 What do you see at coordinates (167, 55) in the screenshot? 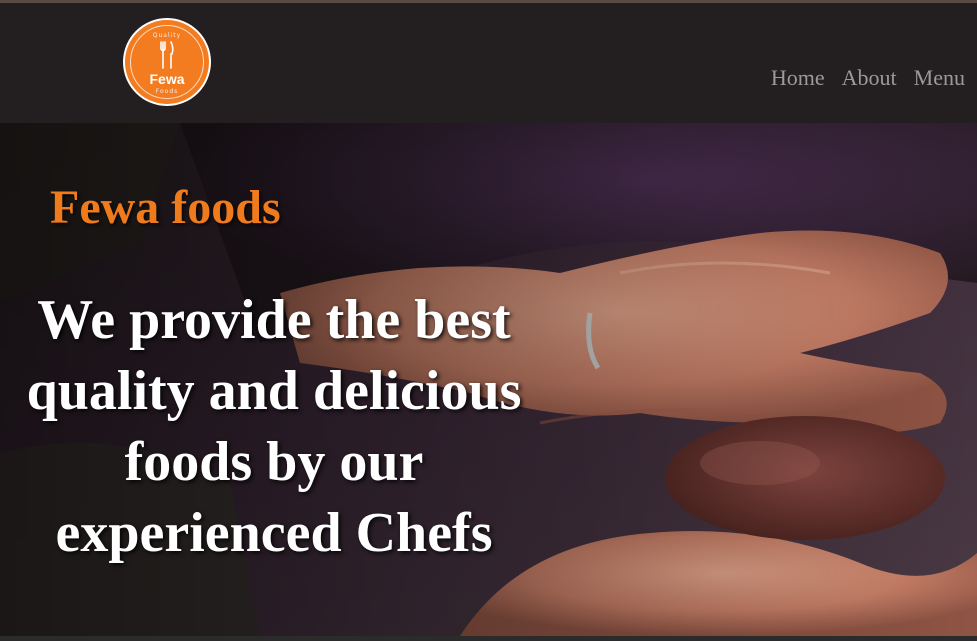
I see `fork-knife-icon` at bounding box center [167, 55].